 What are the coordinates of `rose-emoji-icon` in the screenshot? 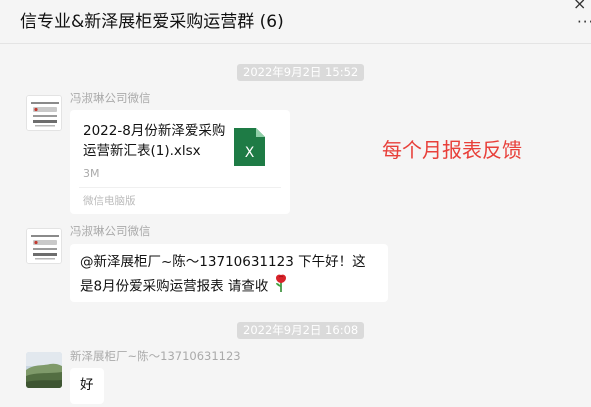 It's located at (281, 286).